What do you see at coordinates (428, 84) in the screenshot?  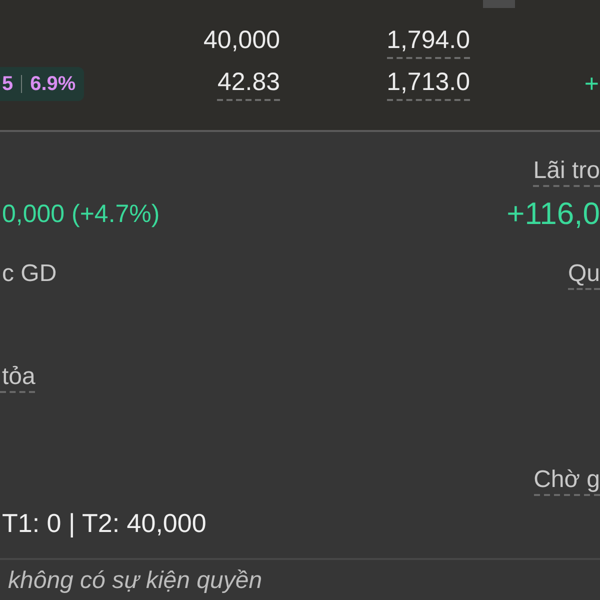 I see `table-cell: 1,713.0` at bounding box center [428, 84].